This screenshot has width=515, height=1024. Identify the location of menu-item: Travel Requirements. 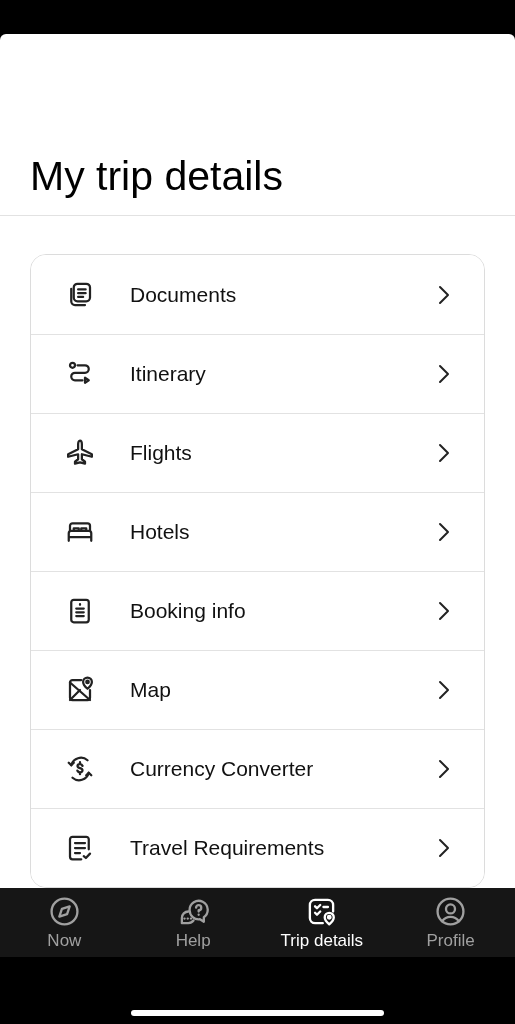
(257, 847).